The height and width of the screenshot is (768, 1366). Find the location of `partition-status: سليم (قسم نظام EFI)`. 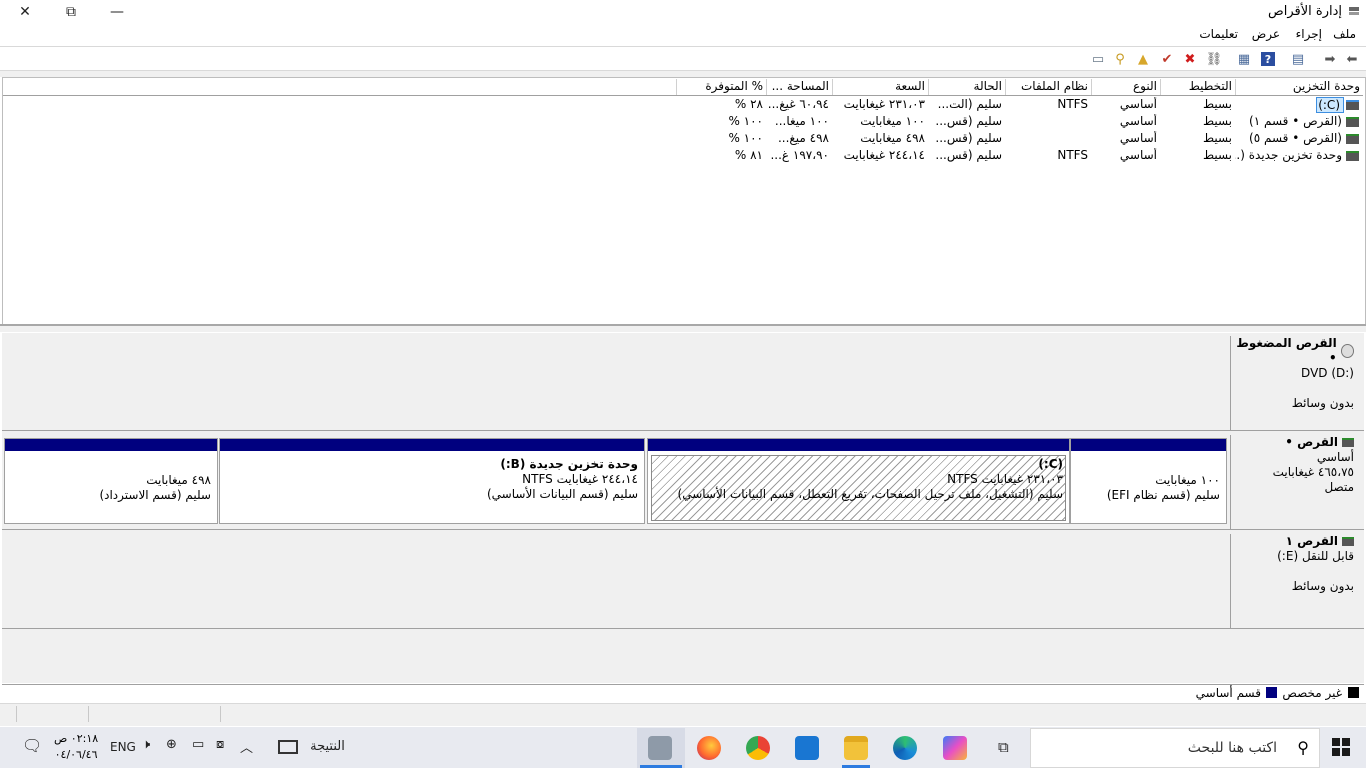

partition-status: سليم (قسم نظام EFI) is located at coordinates (1163, 495).